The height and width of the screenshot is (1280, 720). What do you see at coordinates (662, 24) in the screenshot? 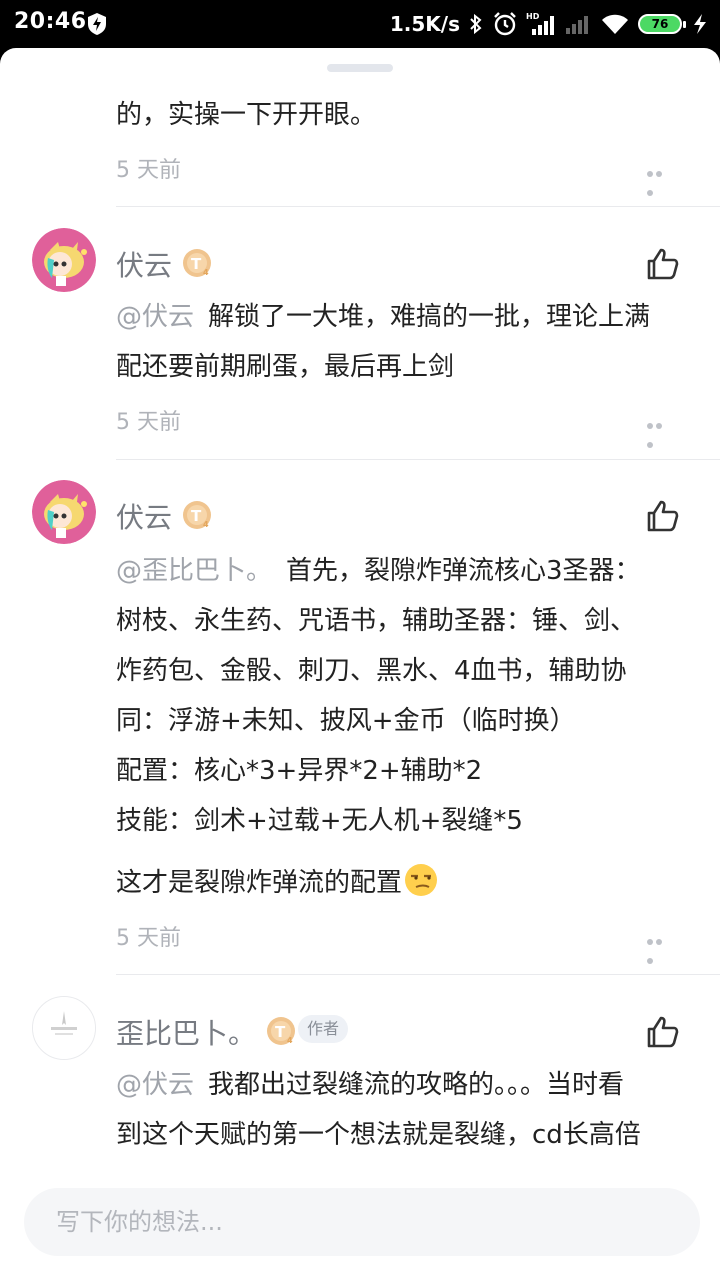
I see `battery-indicator: 76` at bounding box center [662, 24].